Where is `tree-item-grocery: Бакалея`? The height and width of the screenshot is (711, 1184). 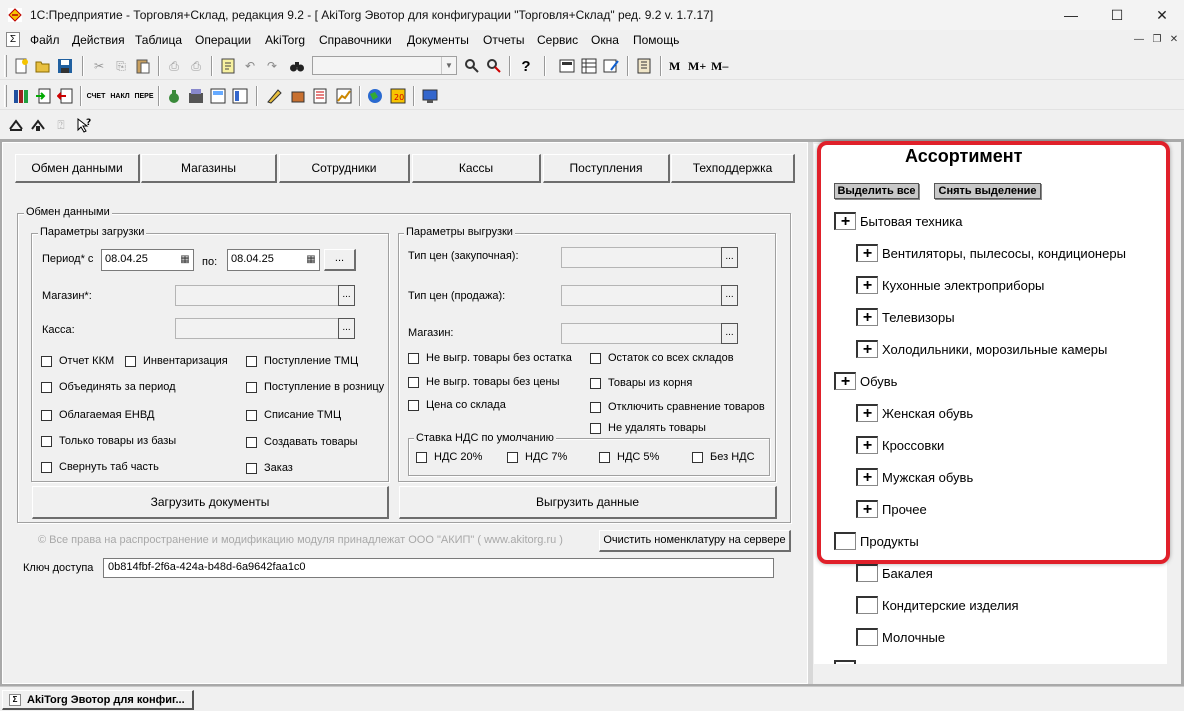
tree-item-grocery: Бакалея is located at coordinates (894, 573).